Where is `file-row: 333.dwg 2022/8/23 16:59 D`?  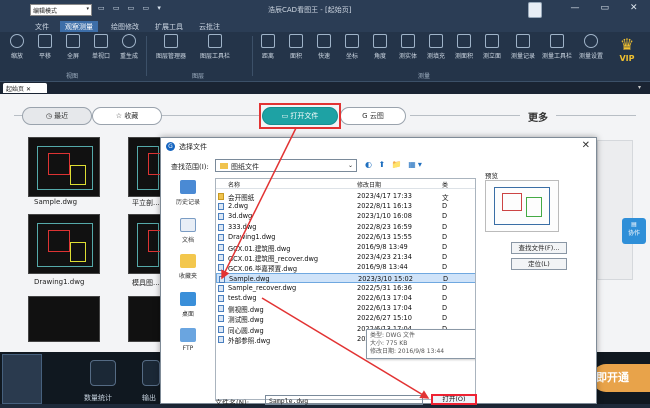
file-row: 333.dwg 2022/8/23 16:59 D is located at coordinates (345, 227).